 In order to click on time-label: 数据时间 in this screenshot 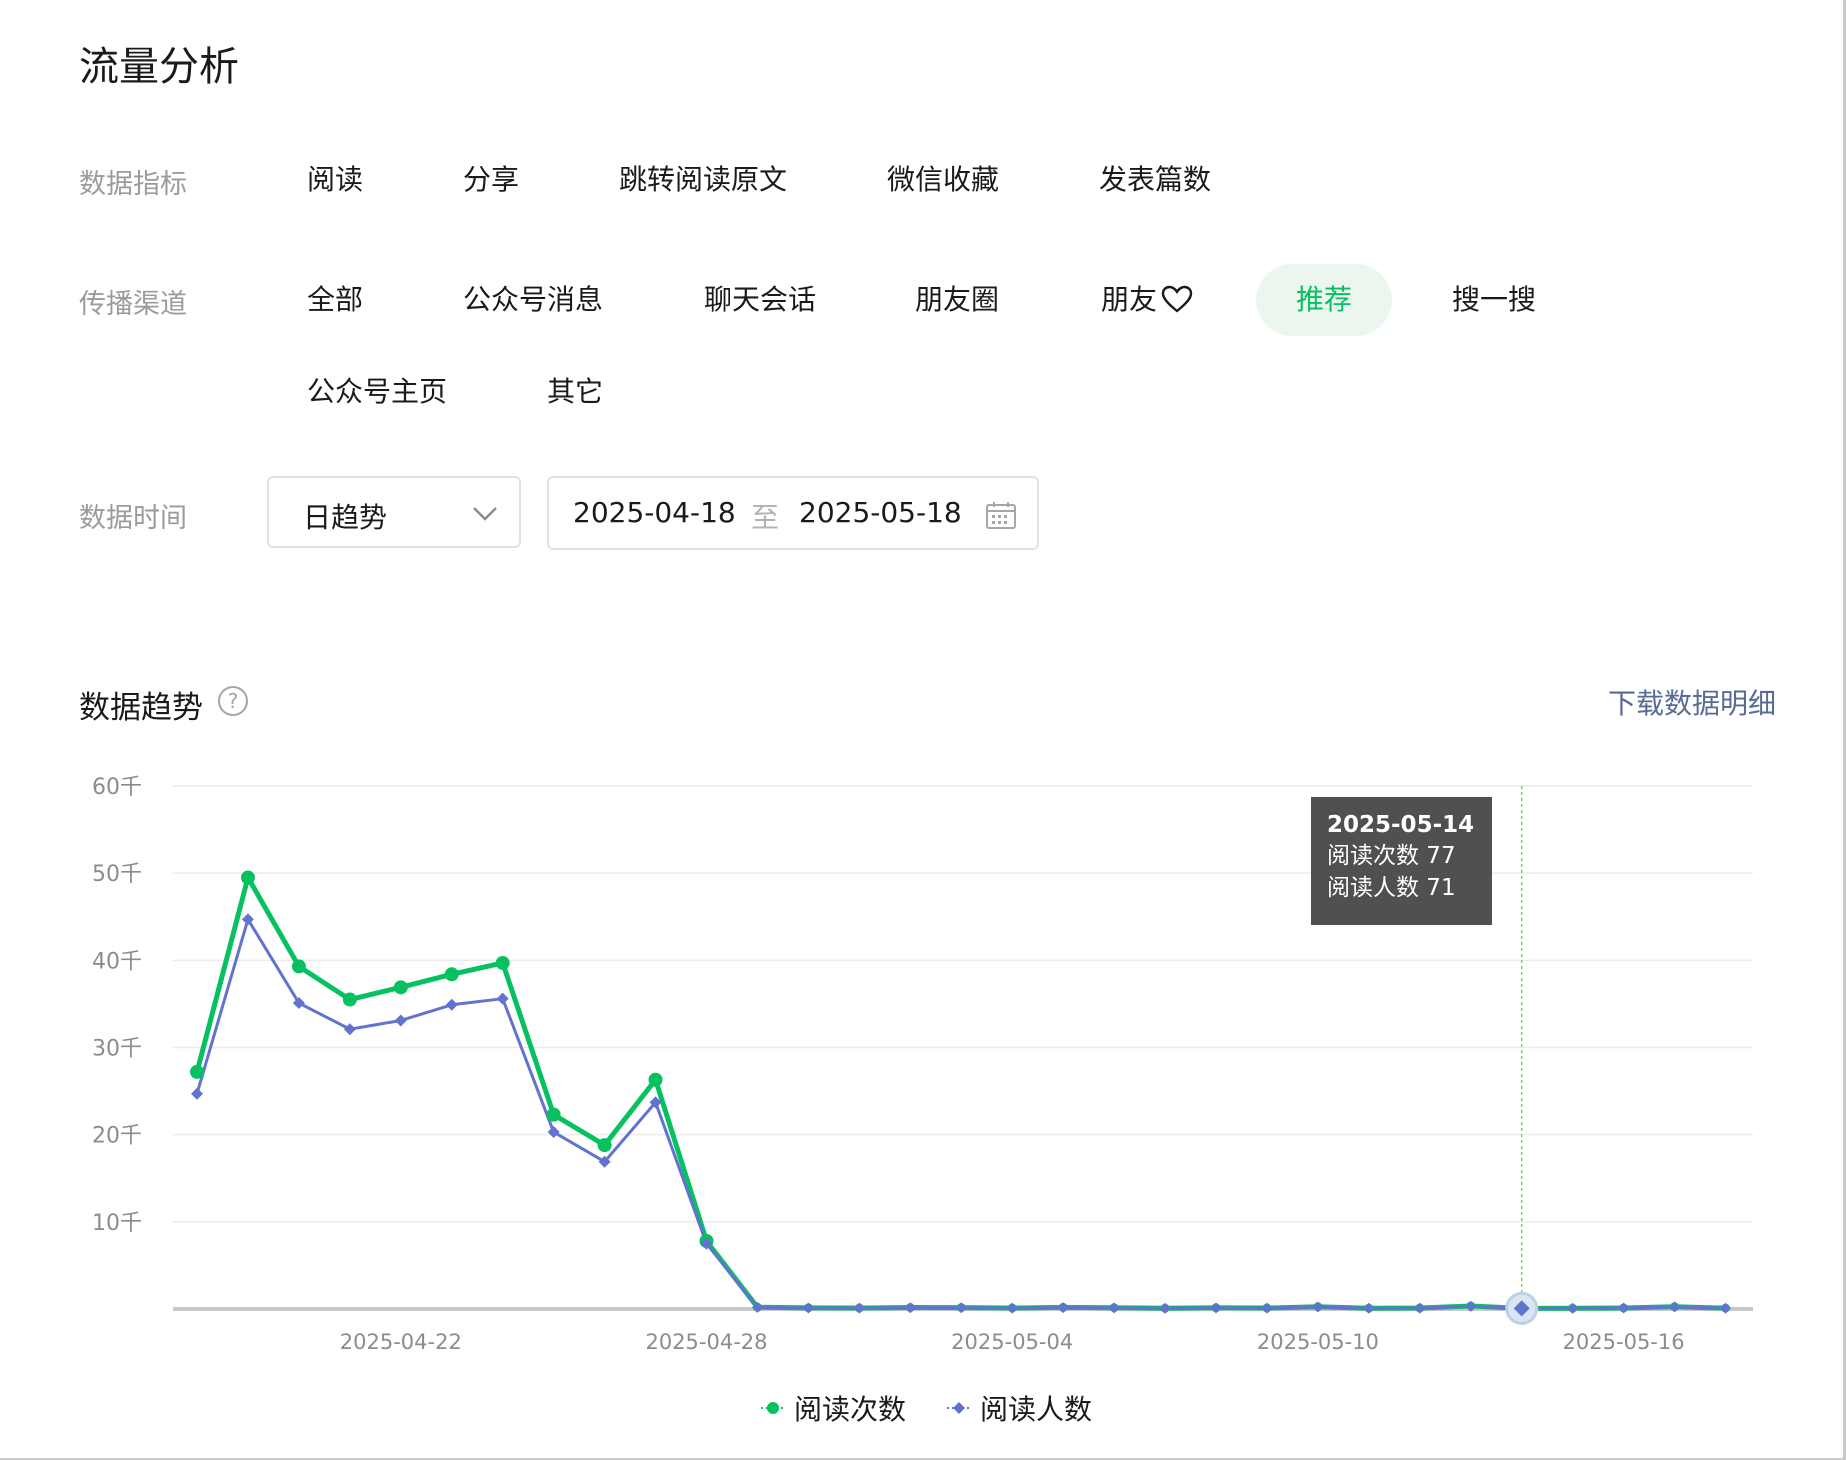, I will do `click(133, 518)`.